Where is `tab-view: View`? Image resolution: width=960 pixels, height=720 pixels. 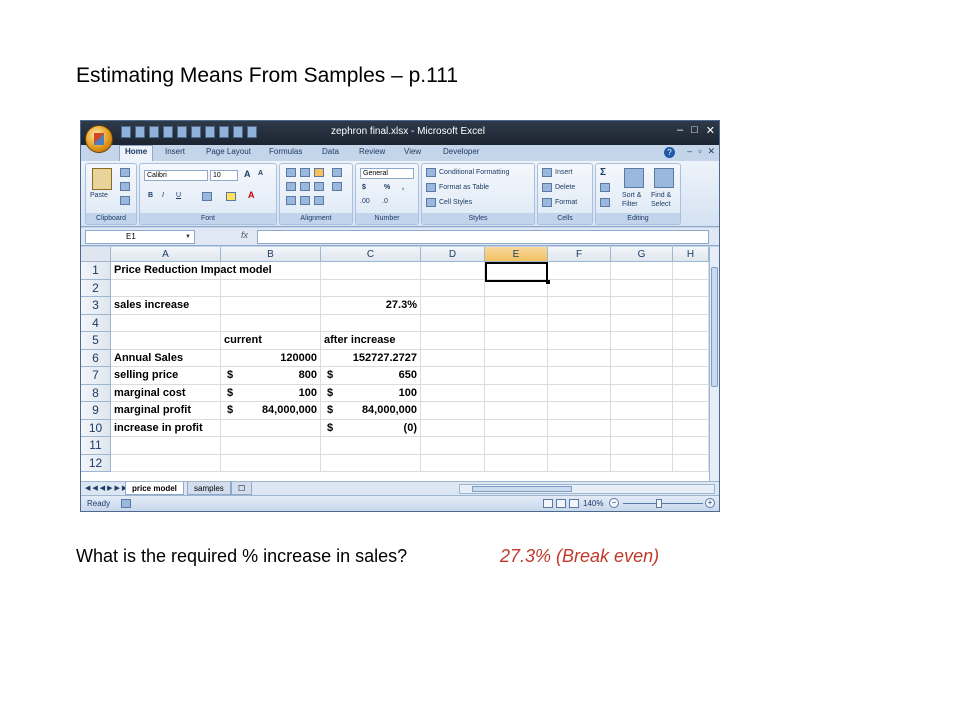
tab-view: View is located at coordinates (412, 151).